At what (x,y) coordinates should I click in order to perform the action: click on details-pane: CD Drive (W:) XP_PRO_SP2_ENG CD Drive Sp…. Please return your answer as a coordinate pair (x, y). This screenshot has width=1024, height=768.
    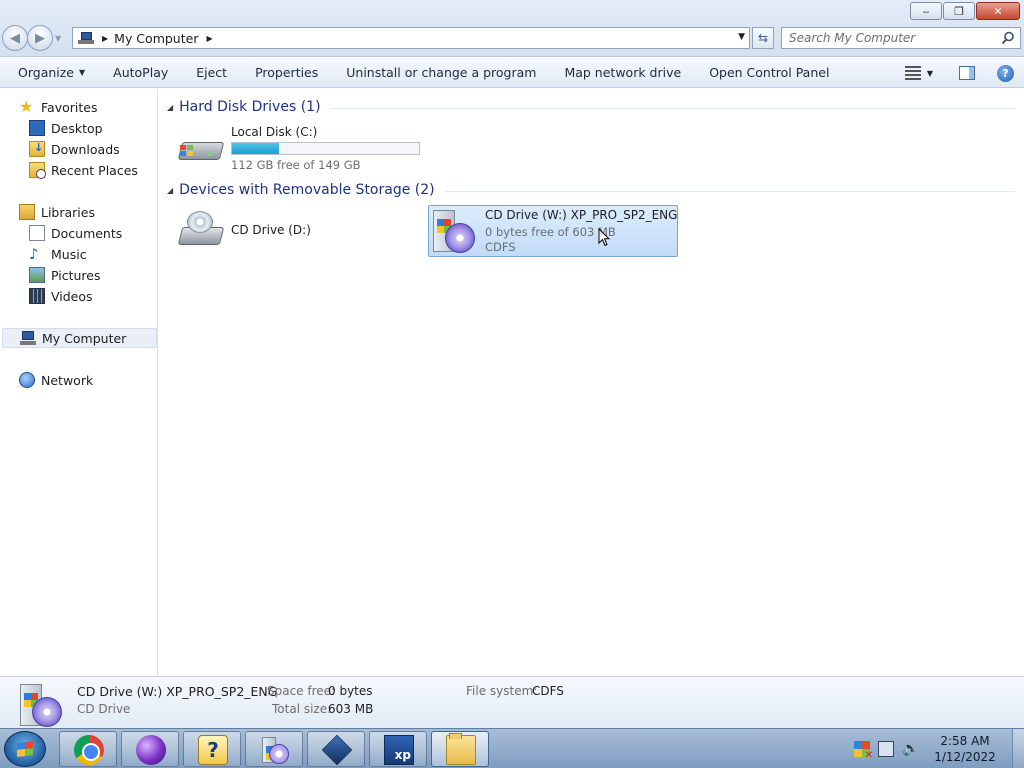
    Looking at the image, I should click on (512, 702).